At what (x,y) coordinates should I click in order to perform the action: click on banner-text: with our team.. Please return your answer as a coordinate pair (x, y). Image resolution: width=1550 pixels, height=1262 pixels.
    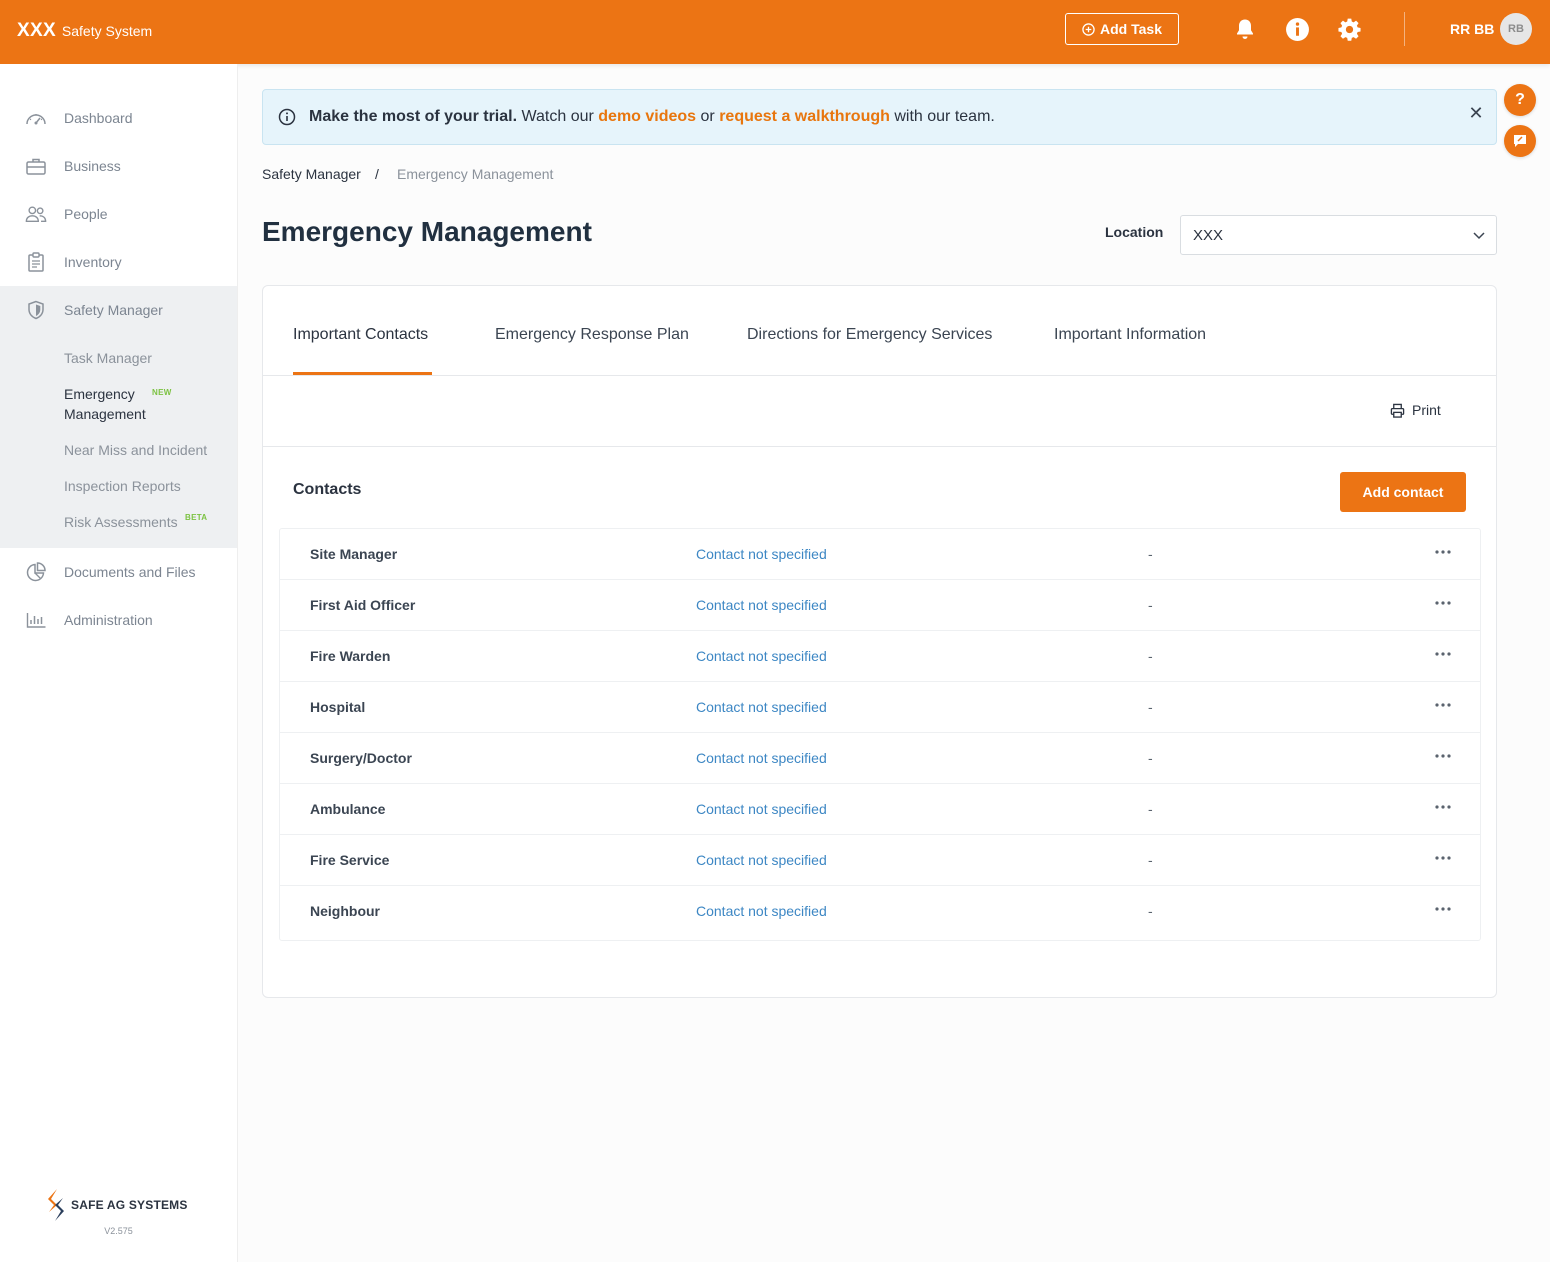
    Looking at the image, I should click on (942, 116).